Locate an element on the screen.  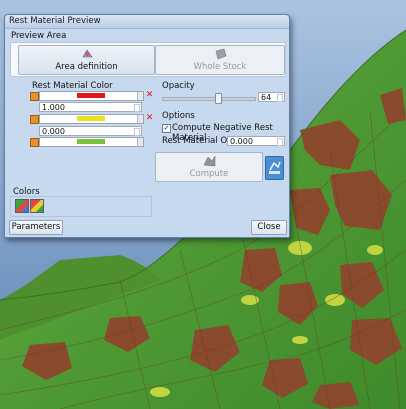
color-preset-1-icon is located at coordinates (22, 206).